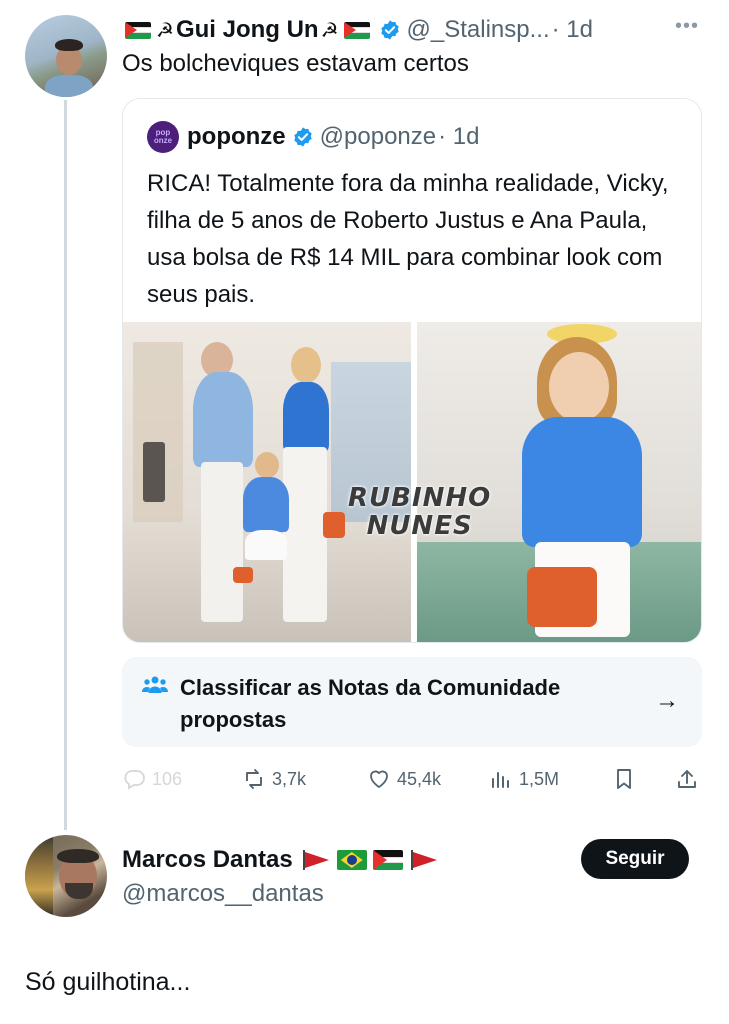  Describe the element at coordinates (351, 860) in the screenshot. I see `brazil-flag-icon` at that location.